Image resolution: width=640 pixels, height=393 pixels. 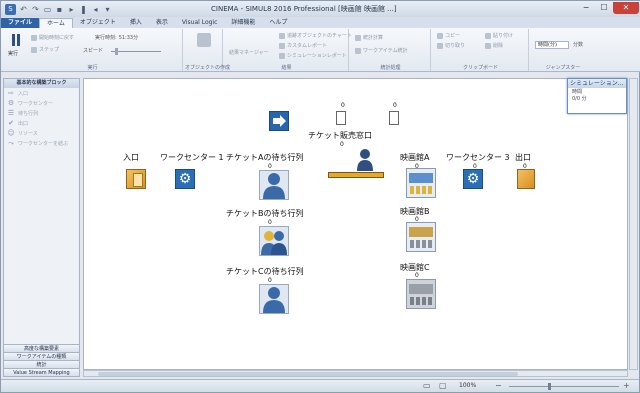 What do you see at coordinates (549, 386) in the screenshot?
I see `zoom-slider-thumb` at bounding box center [549, 386].